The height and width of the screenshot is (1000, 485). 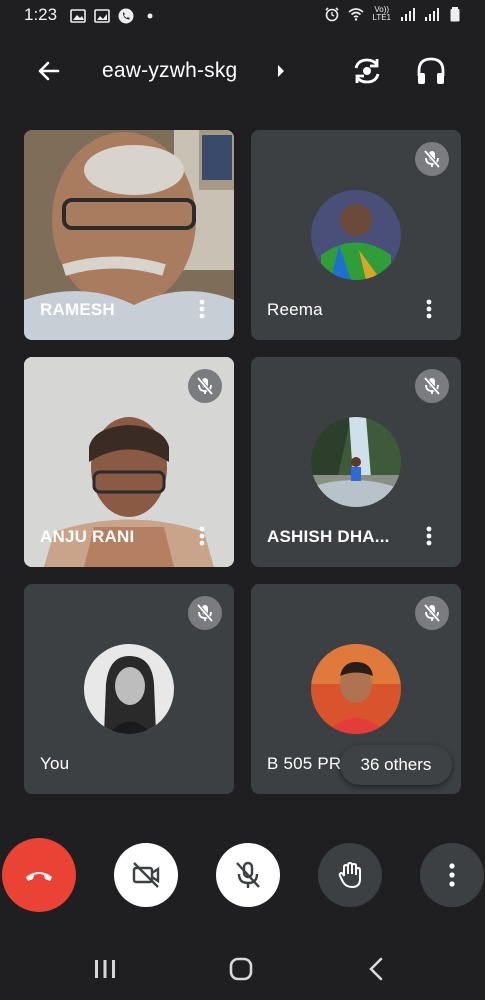 I want to click on raise-hand-button, so click(x=350, y=875).